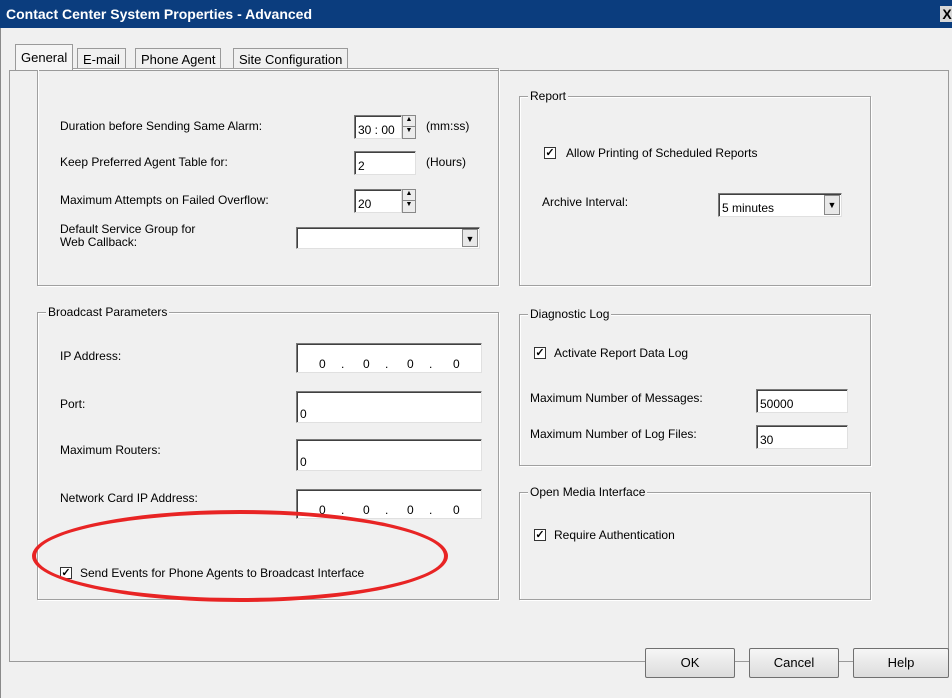  Describe the element at coordinates (66, 573) in the screenshot. I see `send-events-checkbox: ✓` at that location.